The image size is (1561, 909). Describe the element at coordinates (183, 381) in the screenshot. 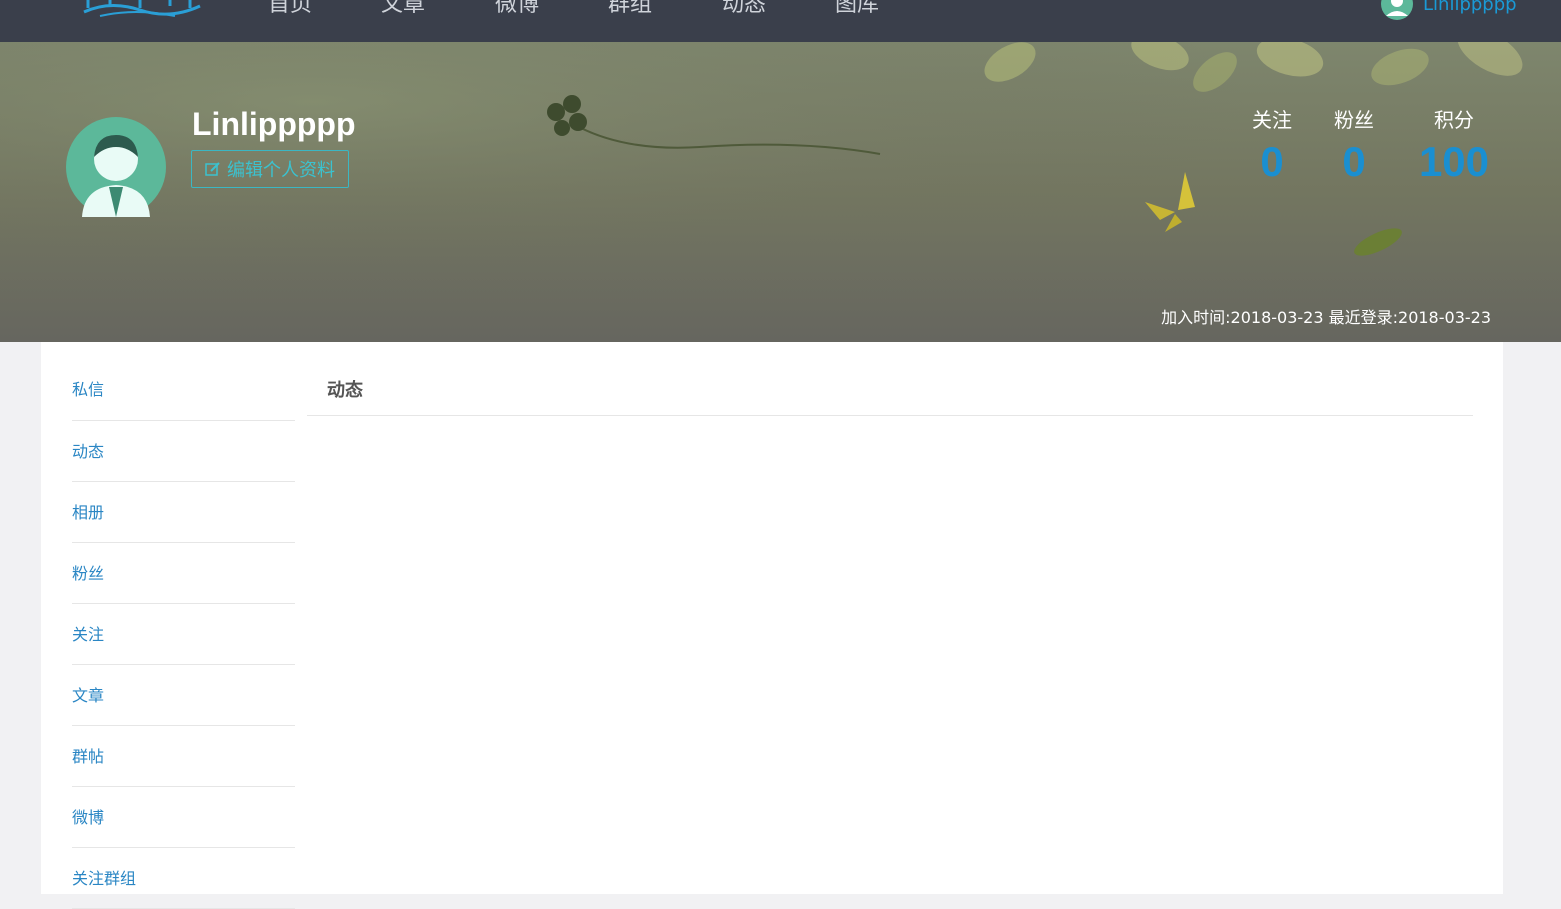

I see `sidebar-item-messages: 私信` at that location.